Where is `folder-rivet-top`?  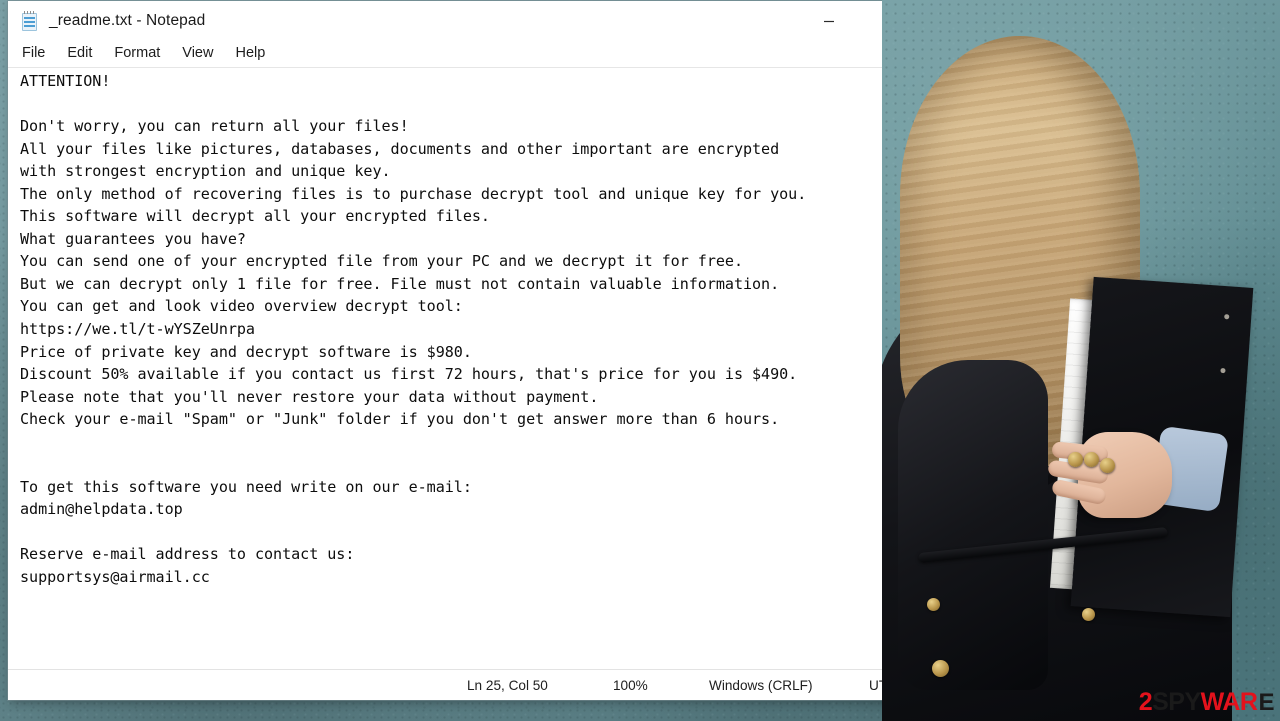
folder-rivet-top is located at coordinates (1227, 317).